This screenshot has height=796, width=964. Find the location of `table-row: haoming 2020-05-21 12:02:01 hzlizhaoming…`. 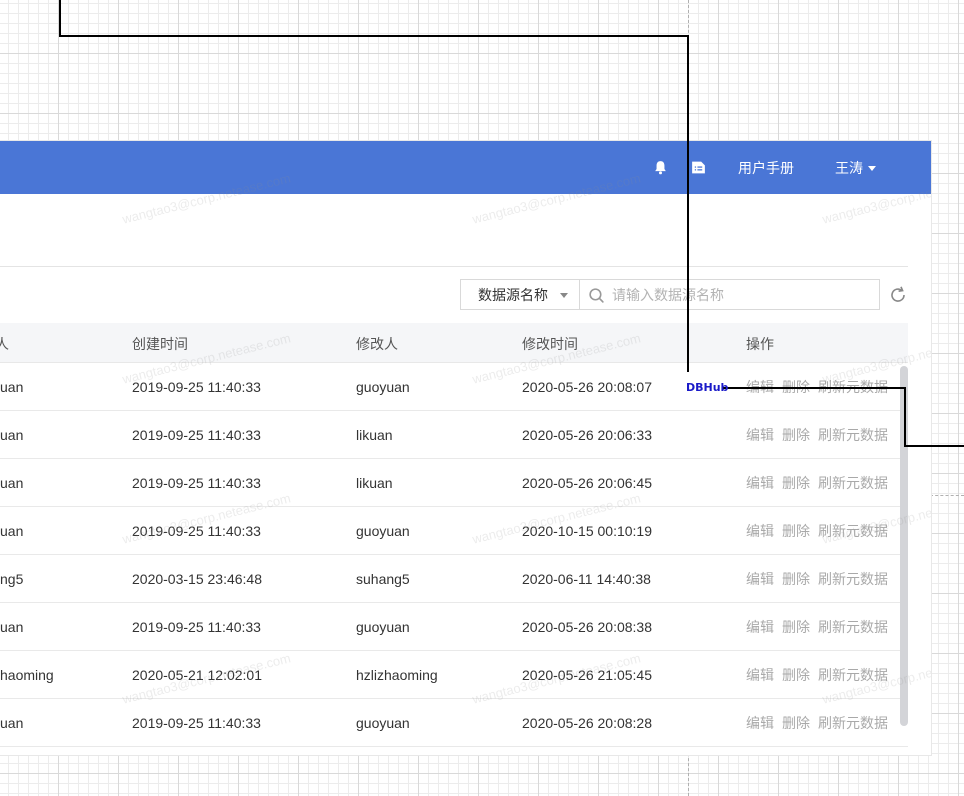

table-row: haoming 2020-05-21 12:02:01 hzlizhaoming… is located at coordinates (454, 675).